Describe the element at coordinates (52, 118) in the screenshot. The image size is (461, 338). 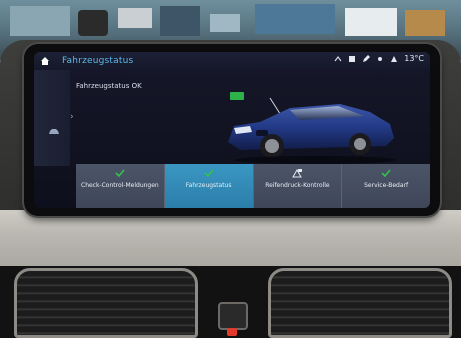
I see `side-panel` at that location.